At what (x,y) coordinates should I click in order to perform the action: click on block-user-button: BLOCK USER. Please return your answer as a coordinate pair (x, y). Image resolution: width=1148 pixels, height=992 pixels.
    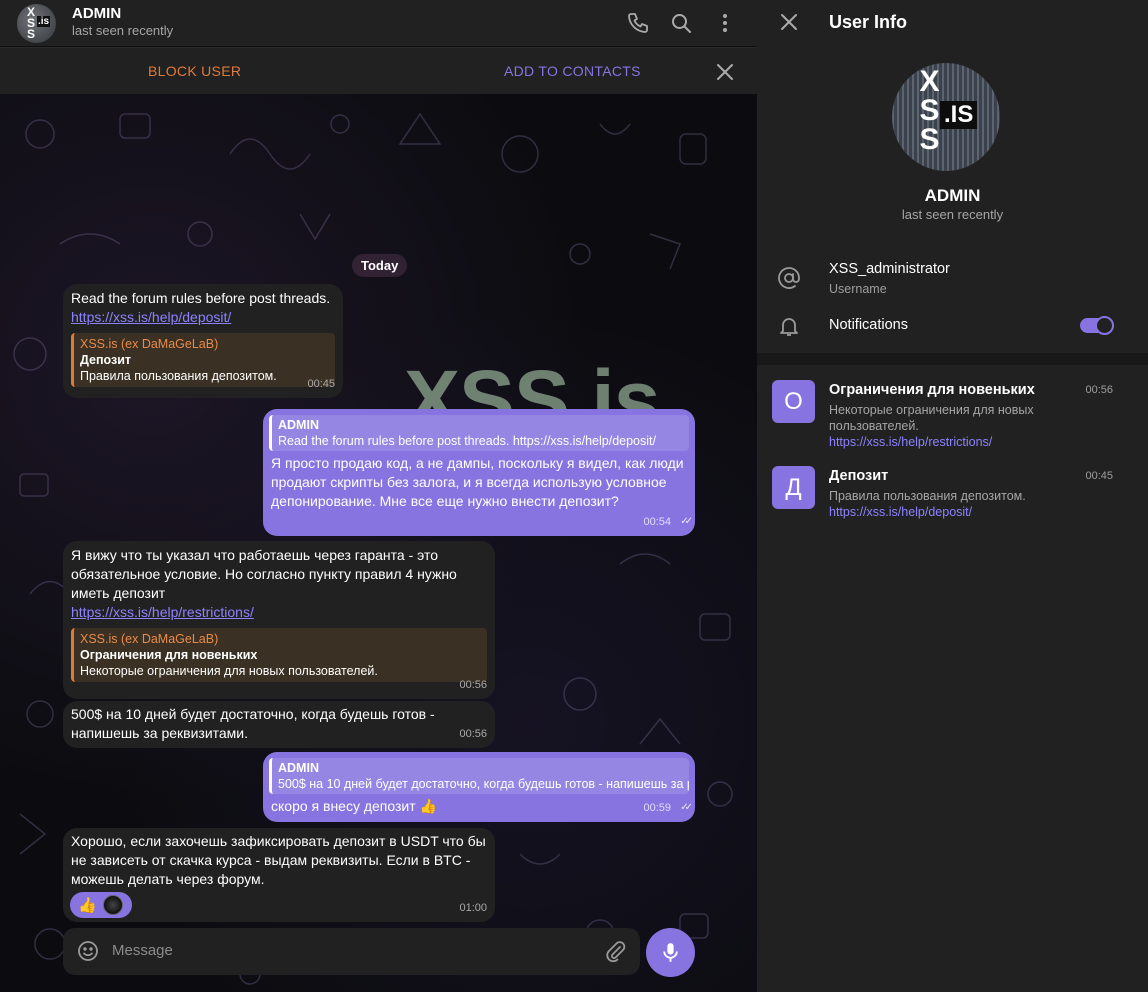
    Looking at the image, I should click on (194, 71).